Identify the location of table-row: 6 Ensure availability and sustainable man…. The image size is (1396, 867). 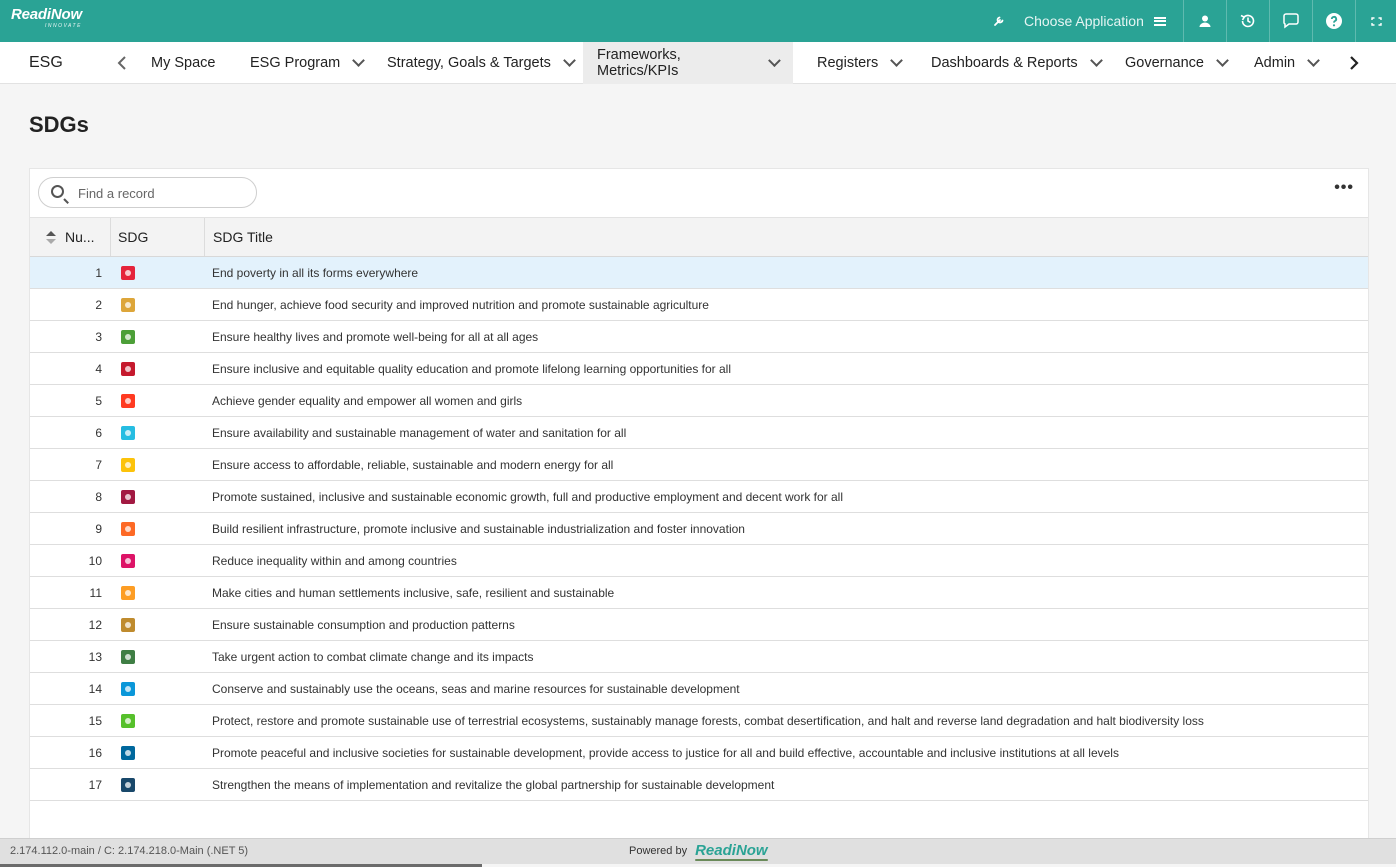
(699, 433).